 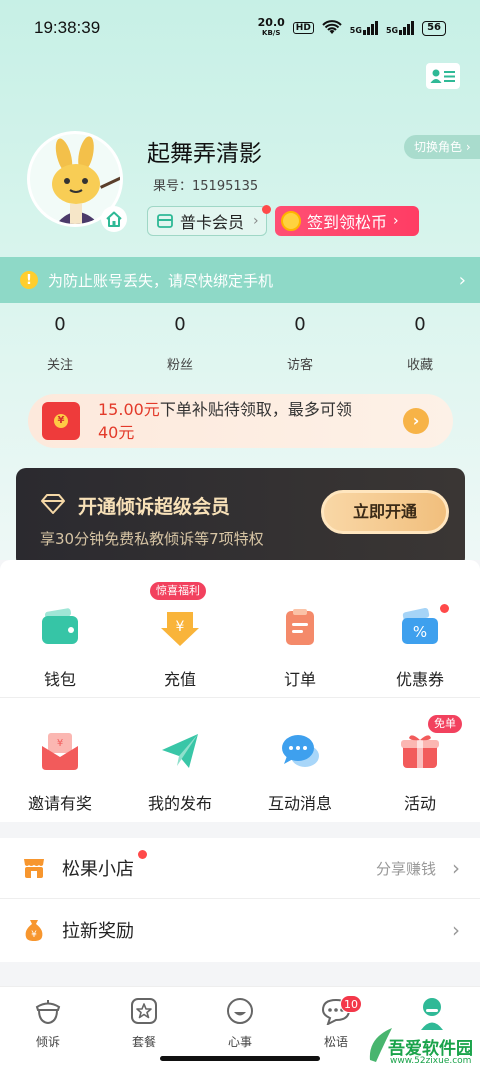 I want to click on home-badge, so click(x=114, y=219).